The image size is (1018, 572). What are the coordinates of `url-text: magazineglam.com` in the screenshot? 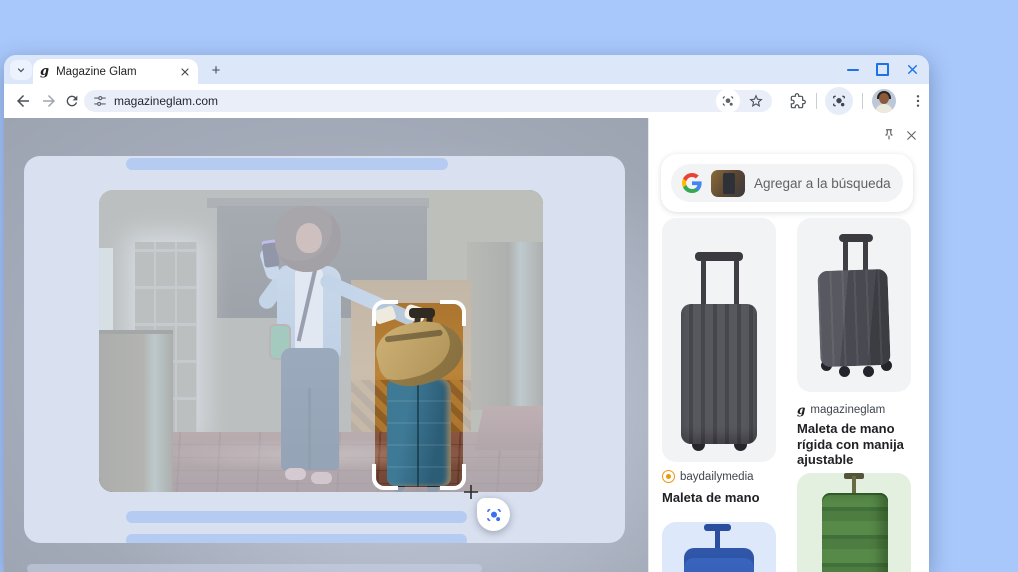 It's located at (166, 101).